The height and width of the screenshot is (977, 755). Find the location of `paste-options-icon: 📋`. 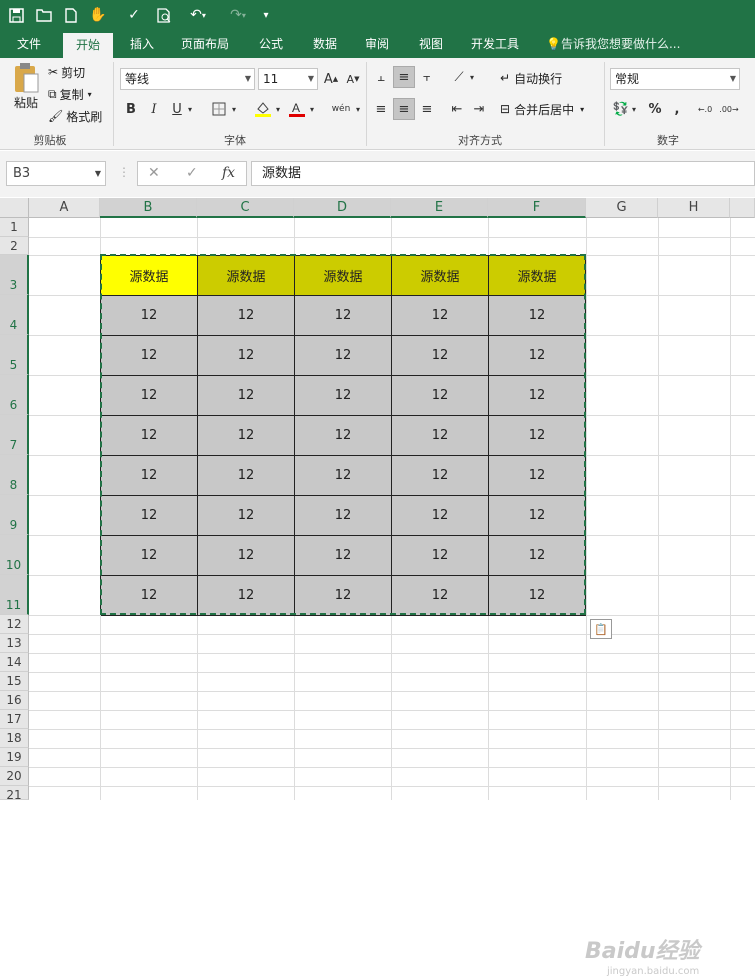

paste-options-icon: 📋 is located at coordinates (601, 629).